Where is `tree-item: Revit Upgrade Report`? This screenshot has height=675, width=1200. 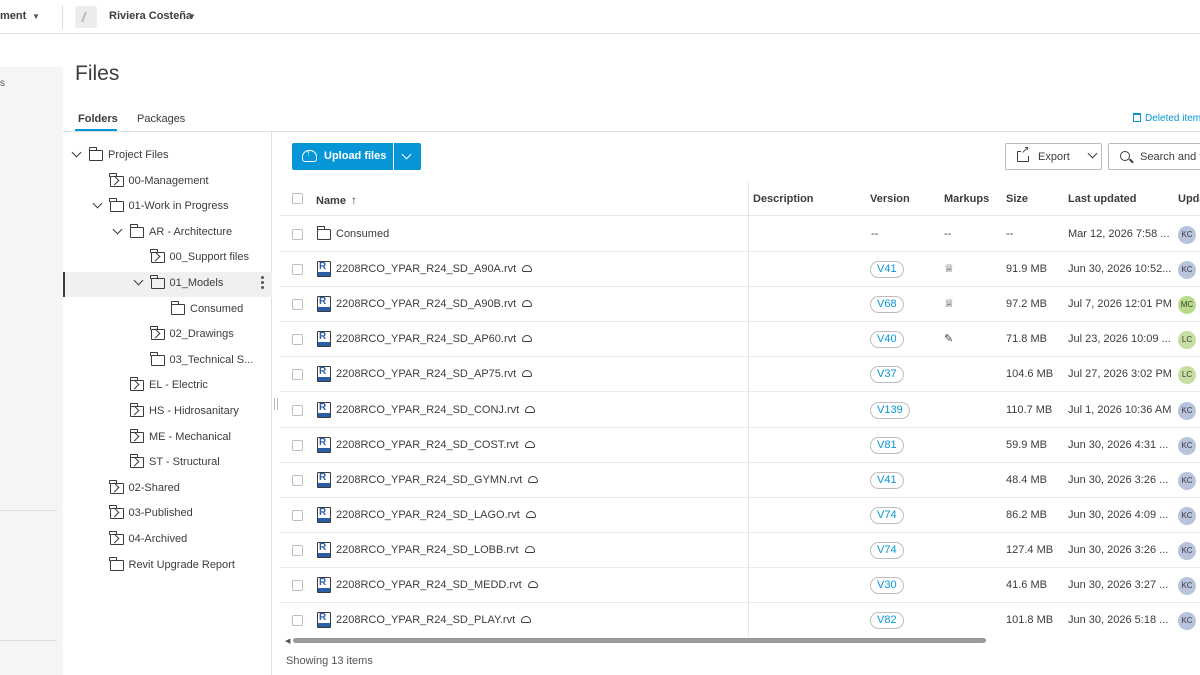
tree-item: Revit Upgrade Report is located at coordinates (167, 566).